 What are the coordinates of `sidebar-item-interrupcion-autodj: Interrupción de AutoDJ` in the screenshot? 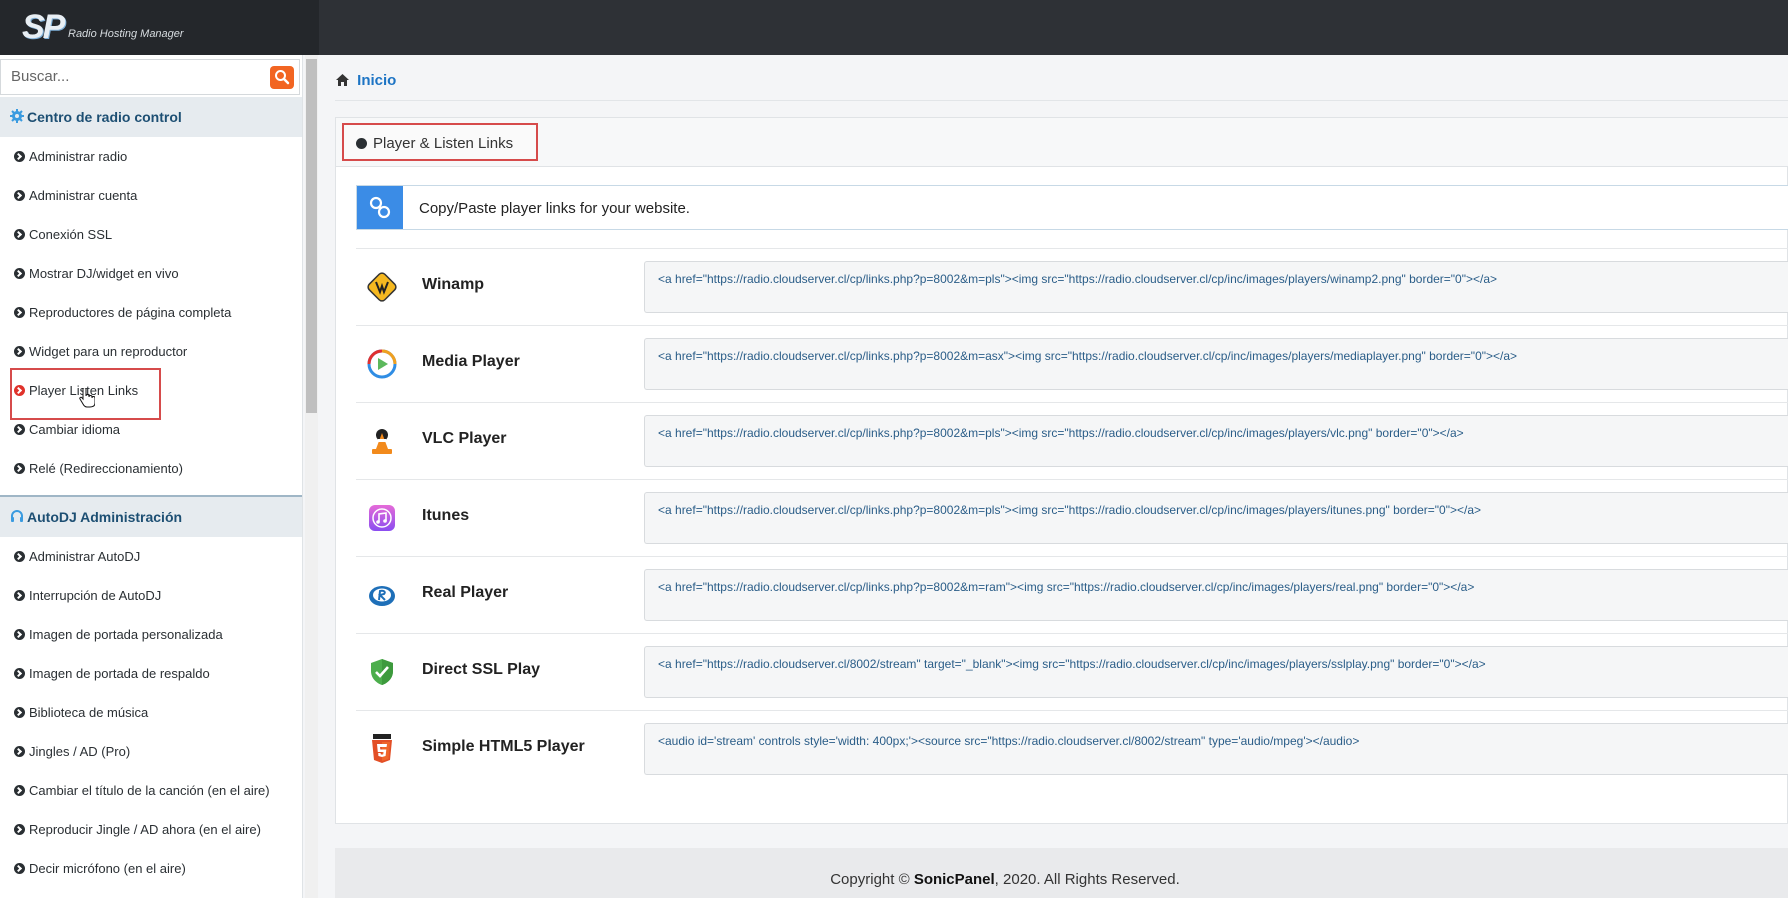 It's located at (151, 596).